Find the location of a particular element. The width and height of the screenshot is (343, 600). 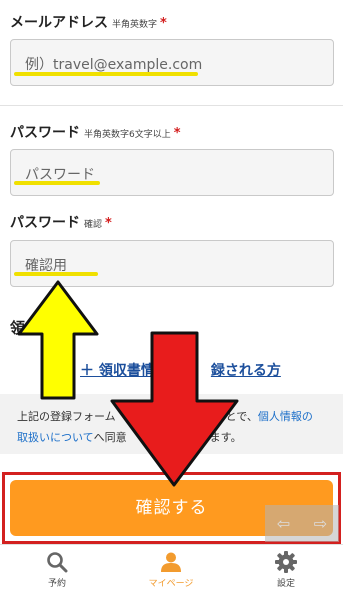

email-label: メールアドレス 半角英数字 * is located at coordinates (88, 22).